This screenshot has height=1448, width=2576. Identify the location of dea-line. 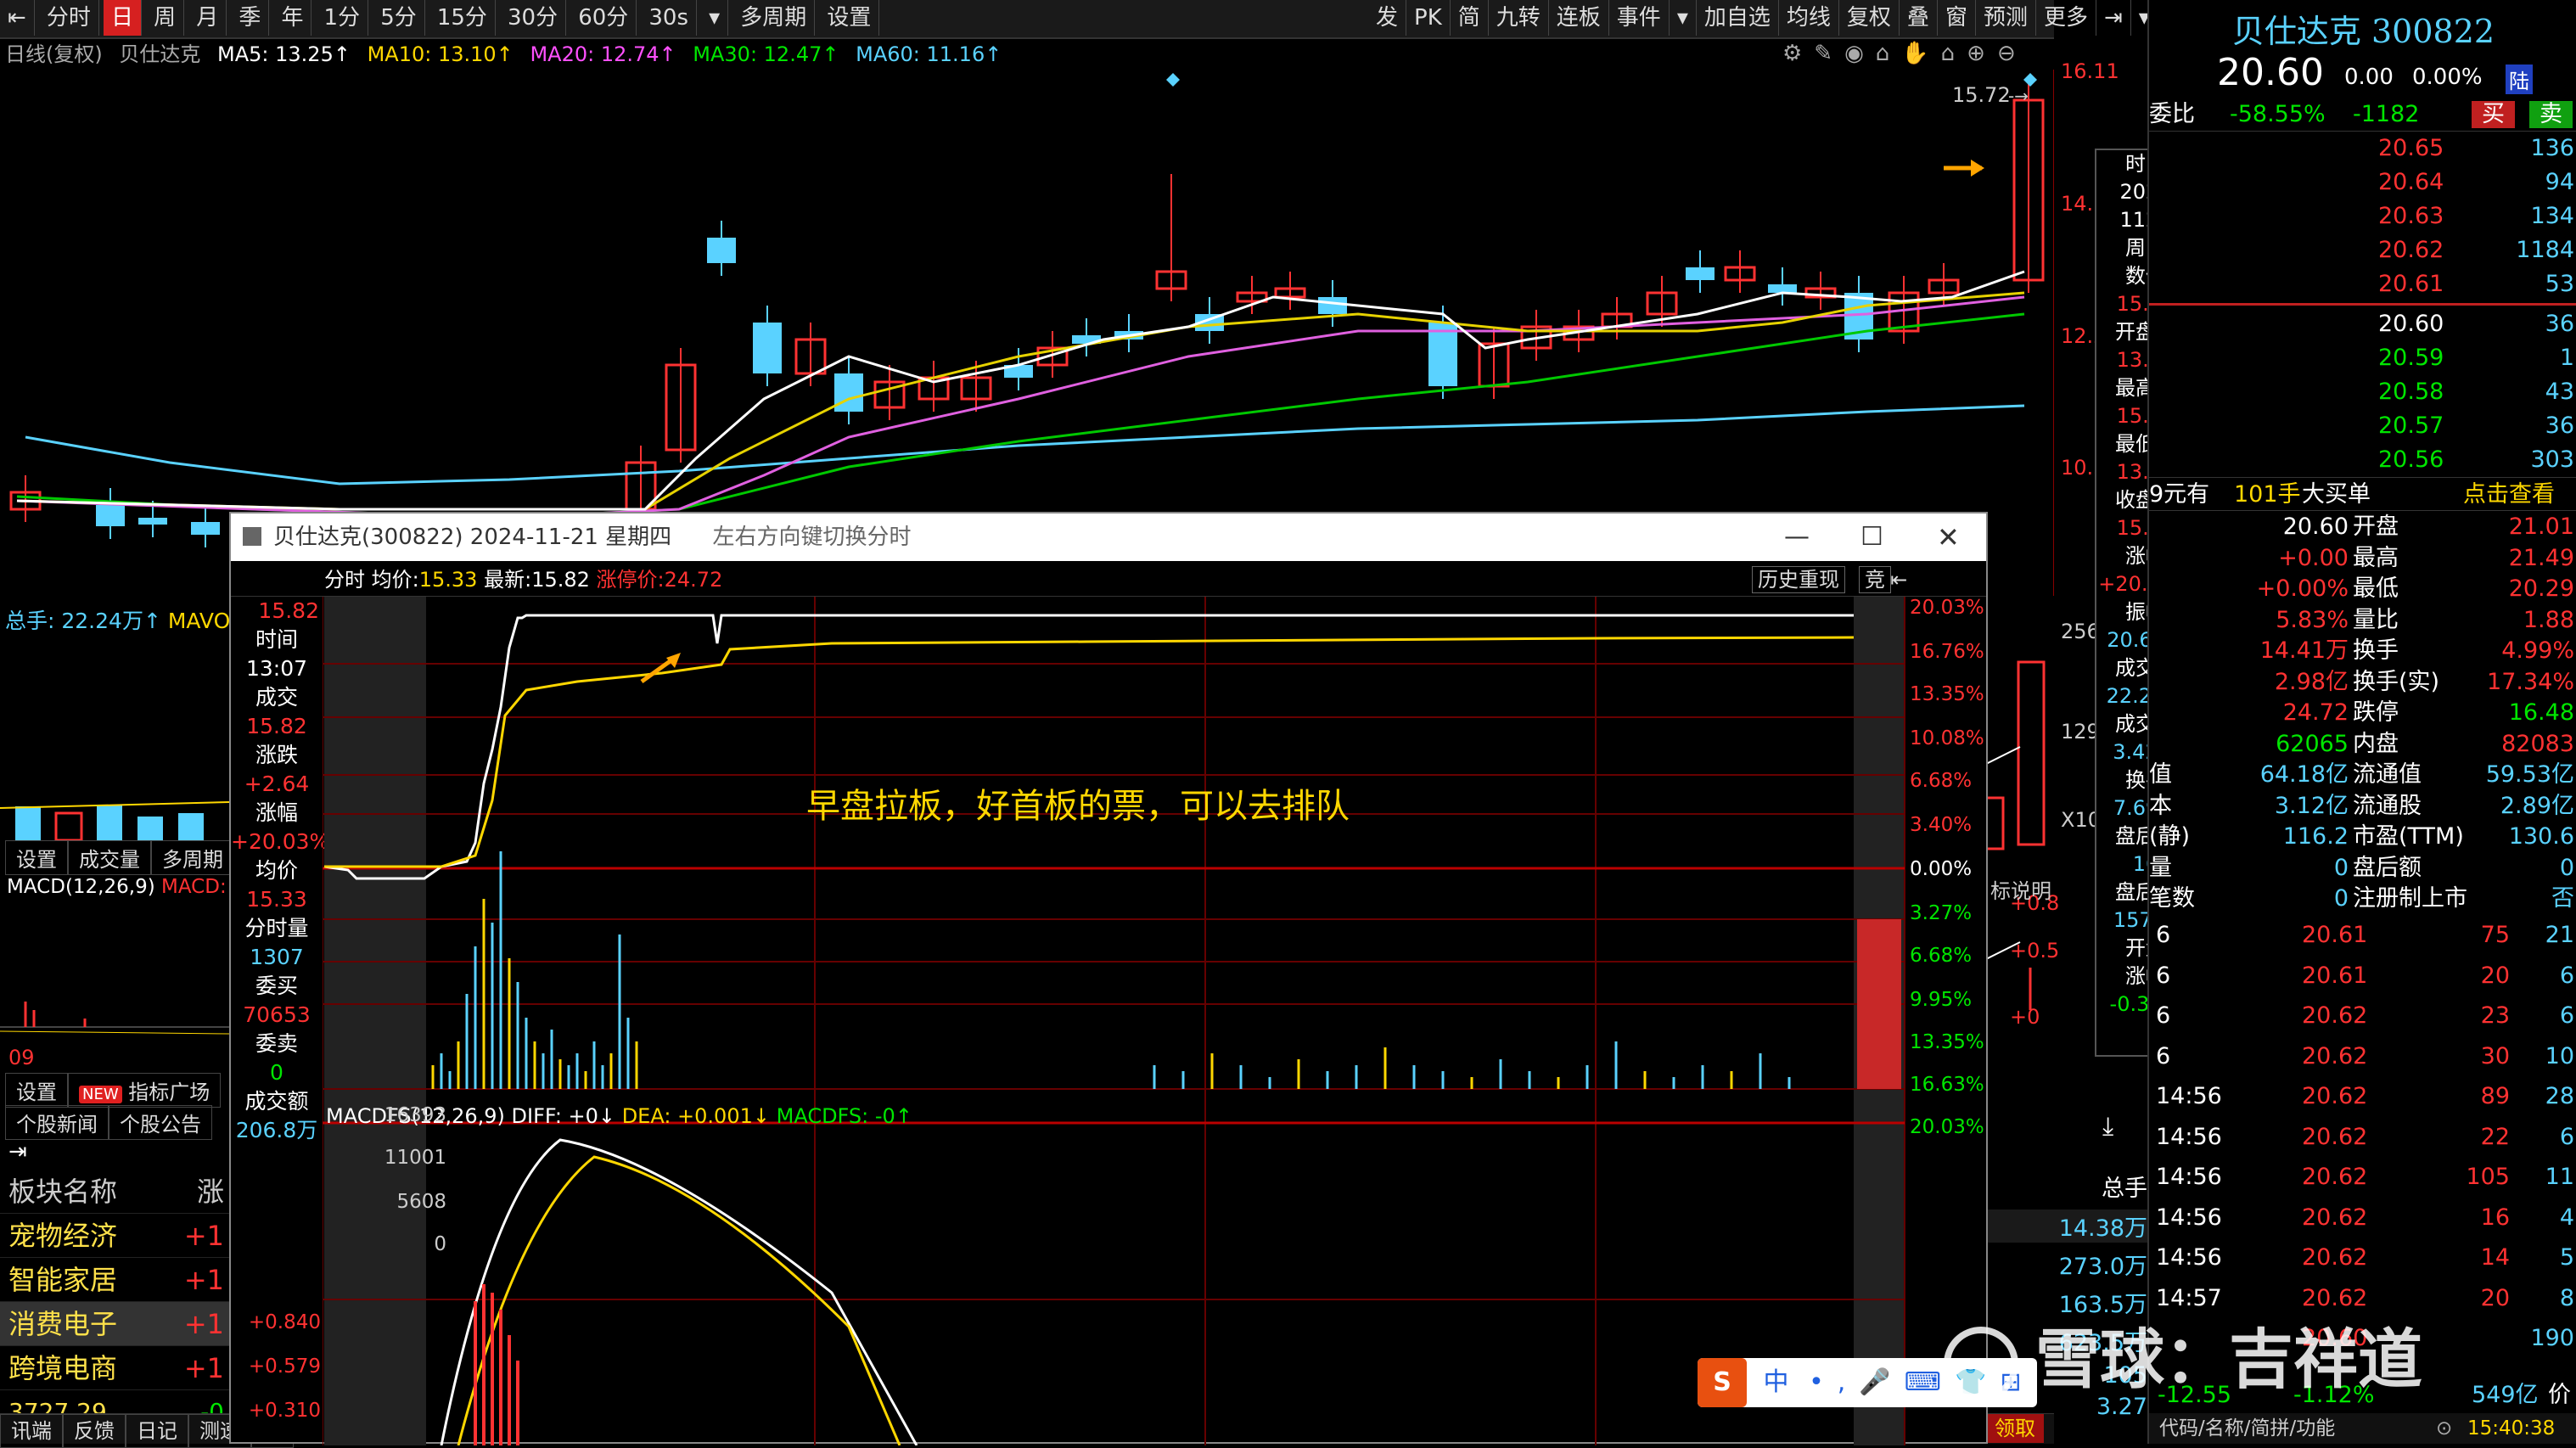
(679, 1300).